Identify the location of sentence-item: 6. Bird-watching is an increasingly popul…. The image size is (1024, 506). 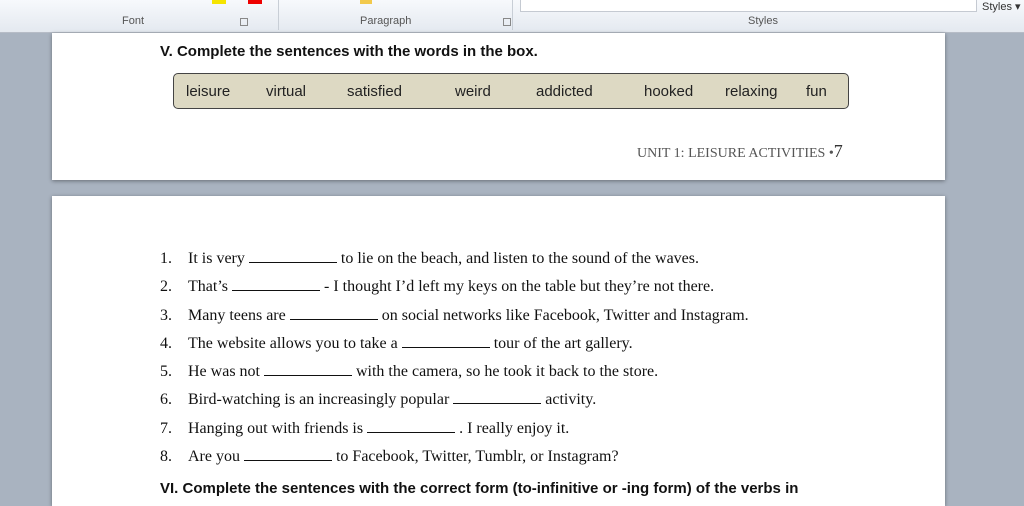
(454, 405).